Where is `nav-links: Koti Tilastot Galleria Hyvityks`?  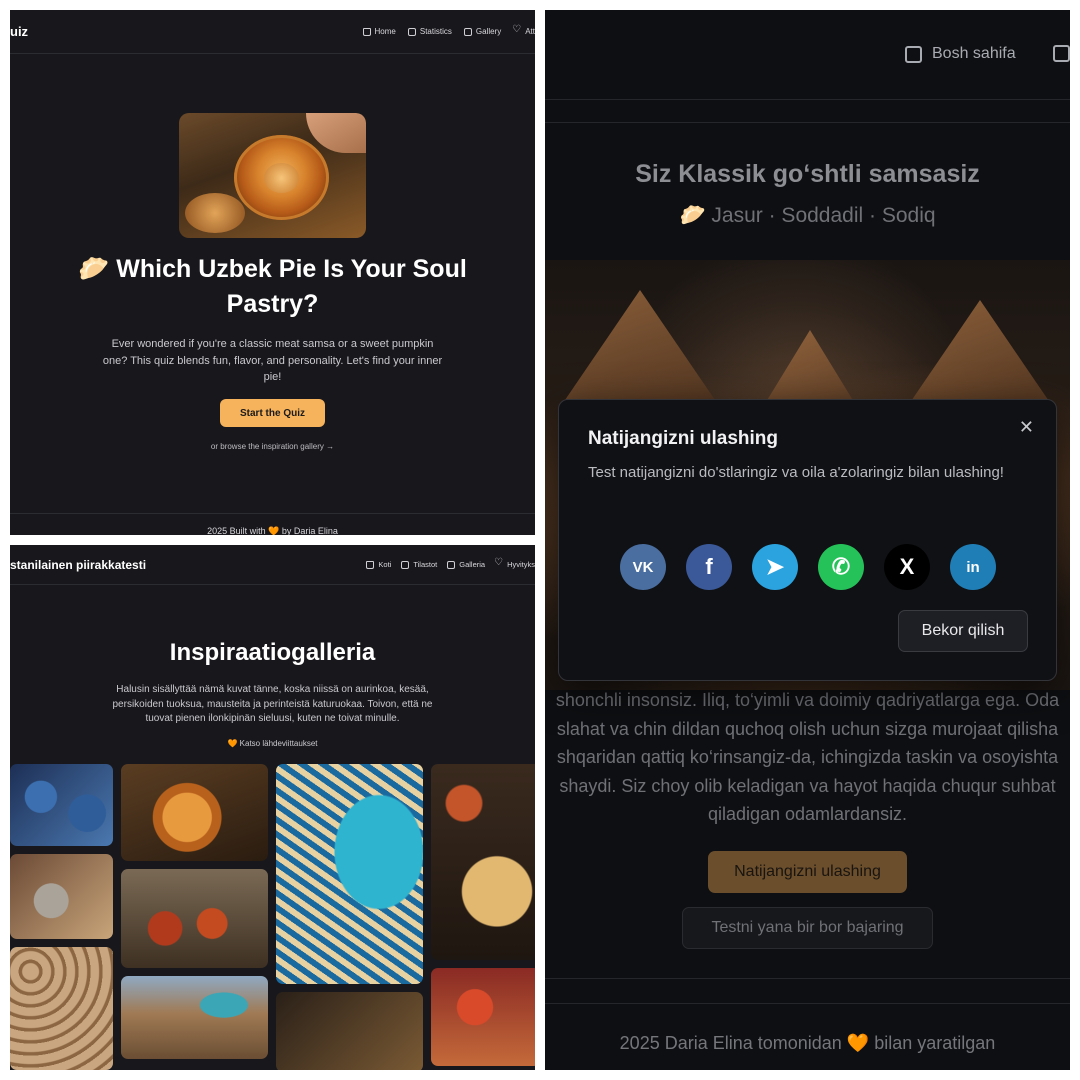
nav-links: Koti Tilastot Galleria Hyvityks is located at coordinates (450, 563).